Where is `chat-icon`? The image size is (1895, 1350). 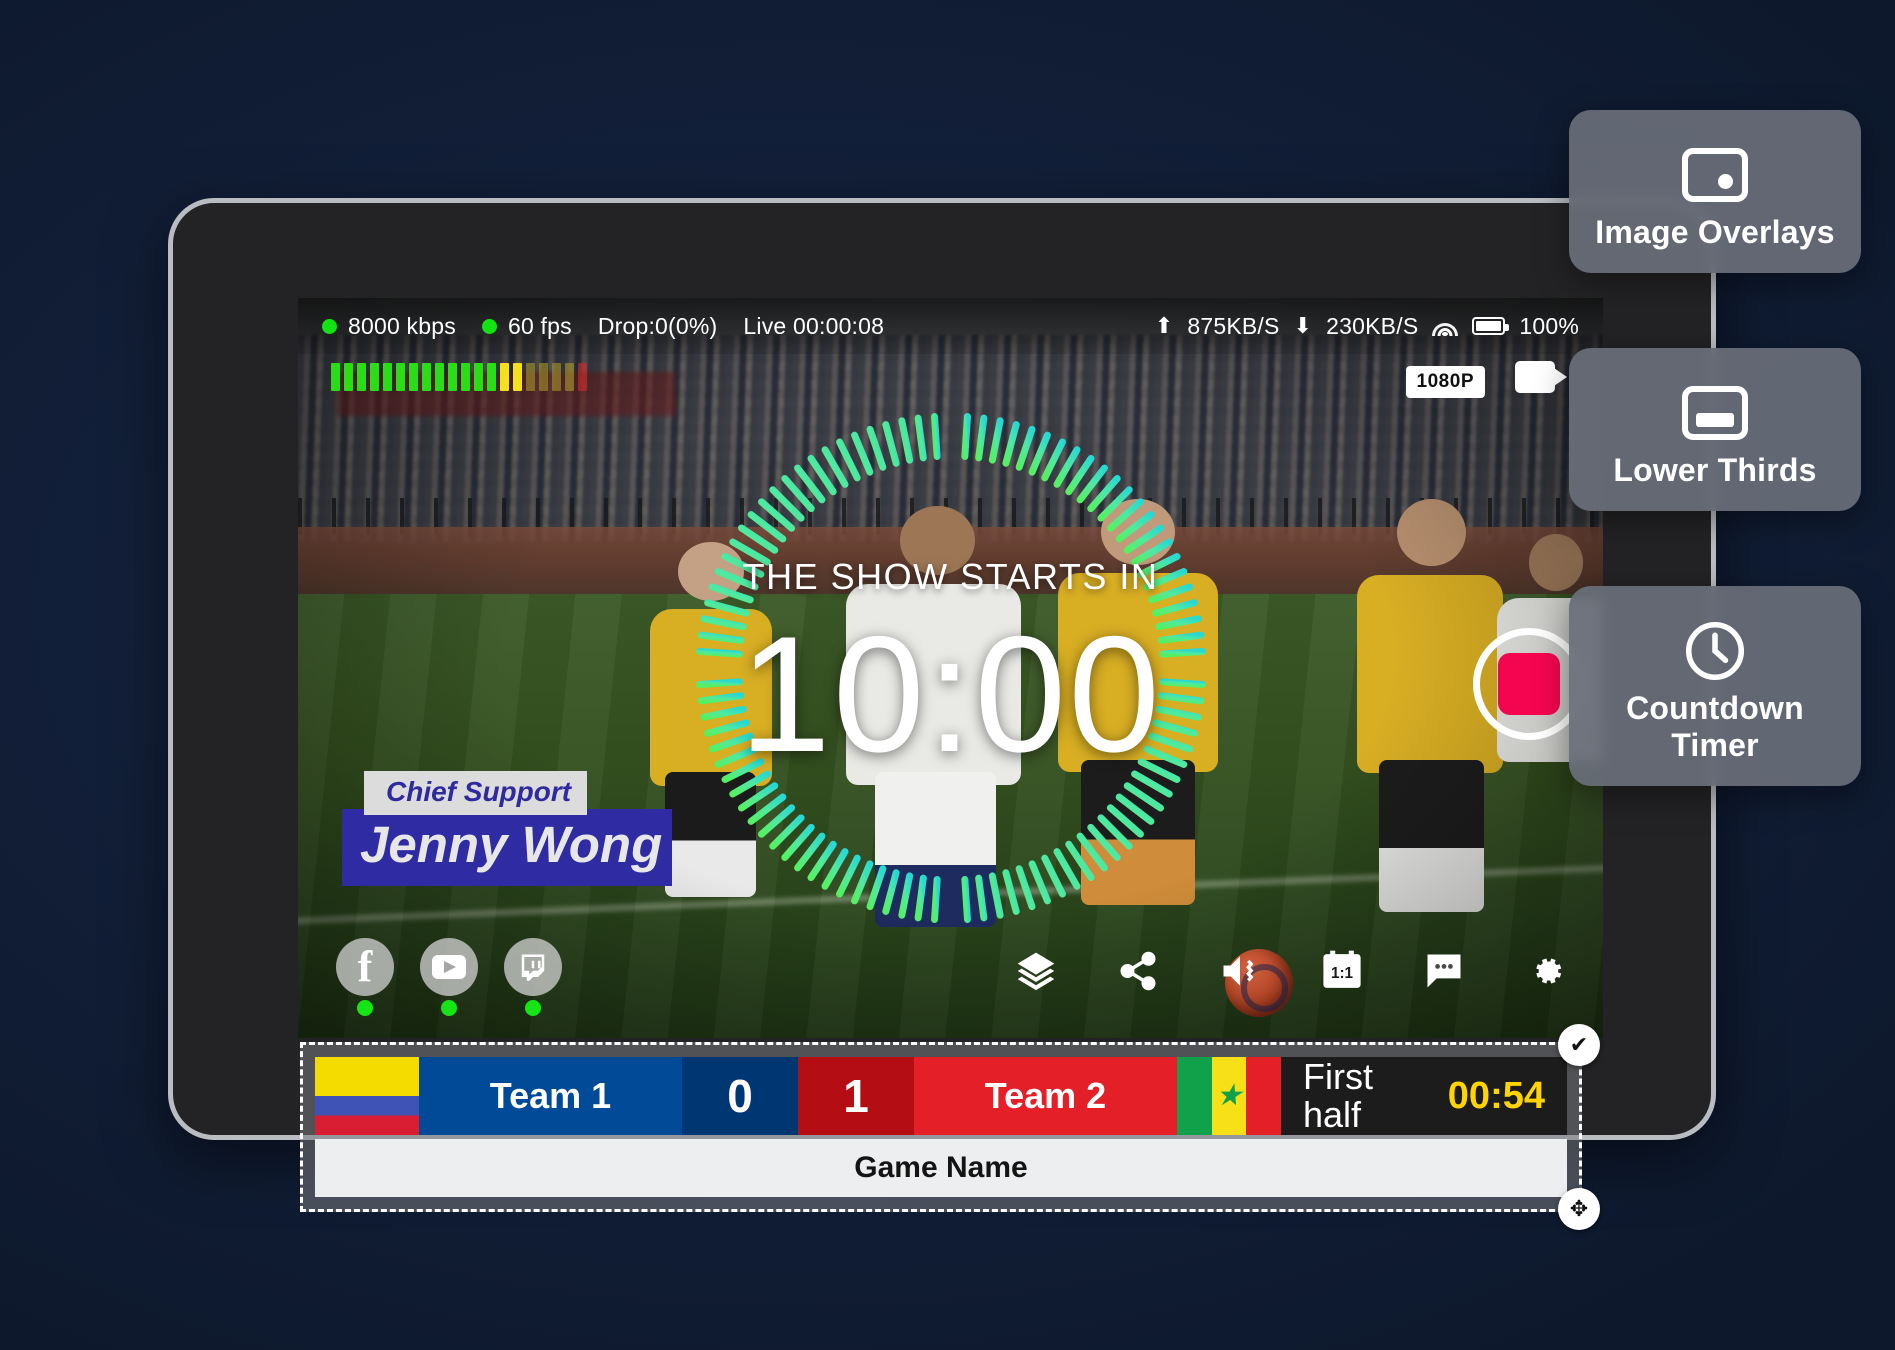 chat-icon is located at coordinates (1444, 971).